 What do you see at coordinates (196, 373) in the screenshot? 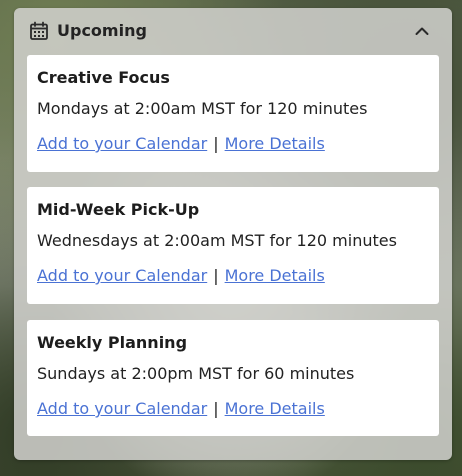
I see `event-schedule: Sundays at 2:00pm MST for 60 minutes` at bounding box center [196, 373].